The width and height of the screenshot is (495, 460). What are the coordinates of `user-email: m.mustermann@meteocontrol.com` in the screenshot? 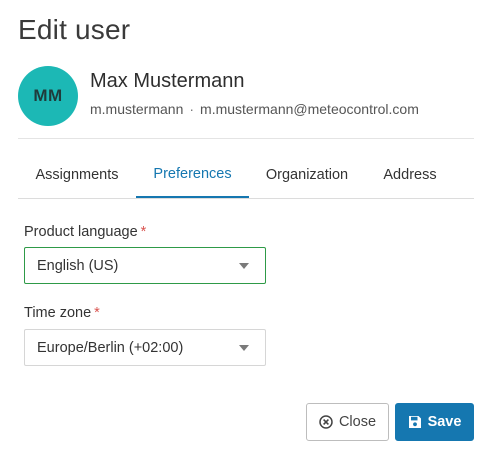 It's located at (309, 109).